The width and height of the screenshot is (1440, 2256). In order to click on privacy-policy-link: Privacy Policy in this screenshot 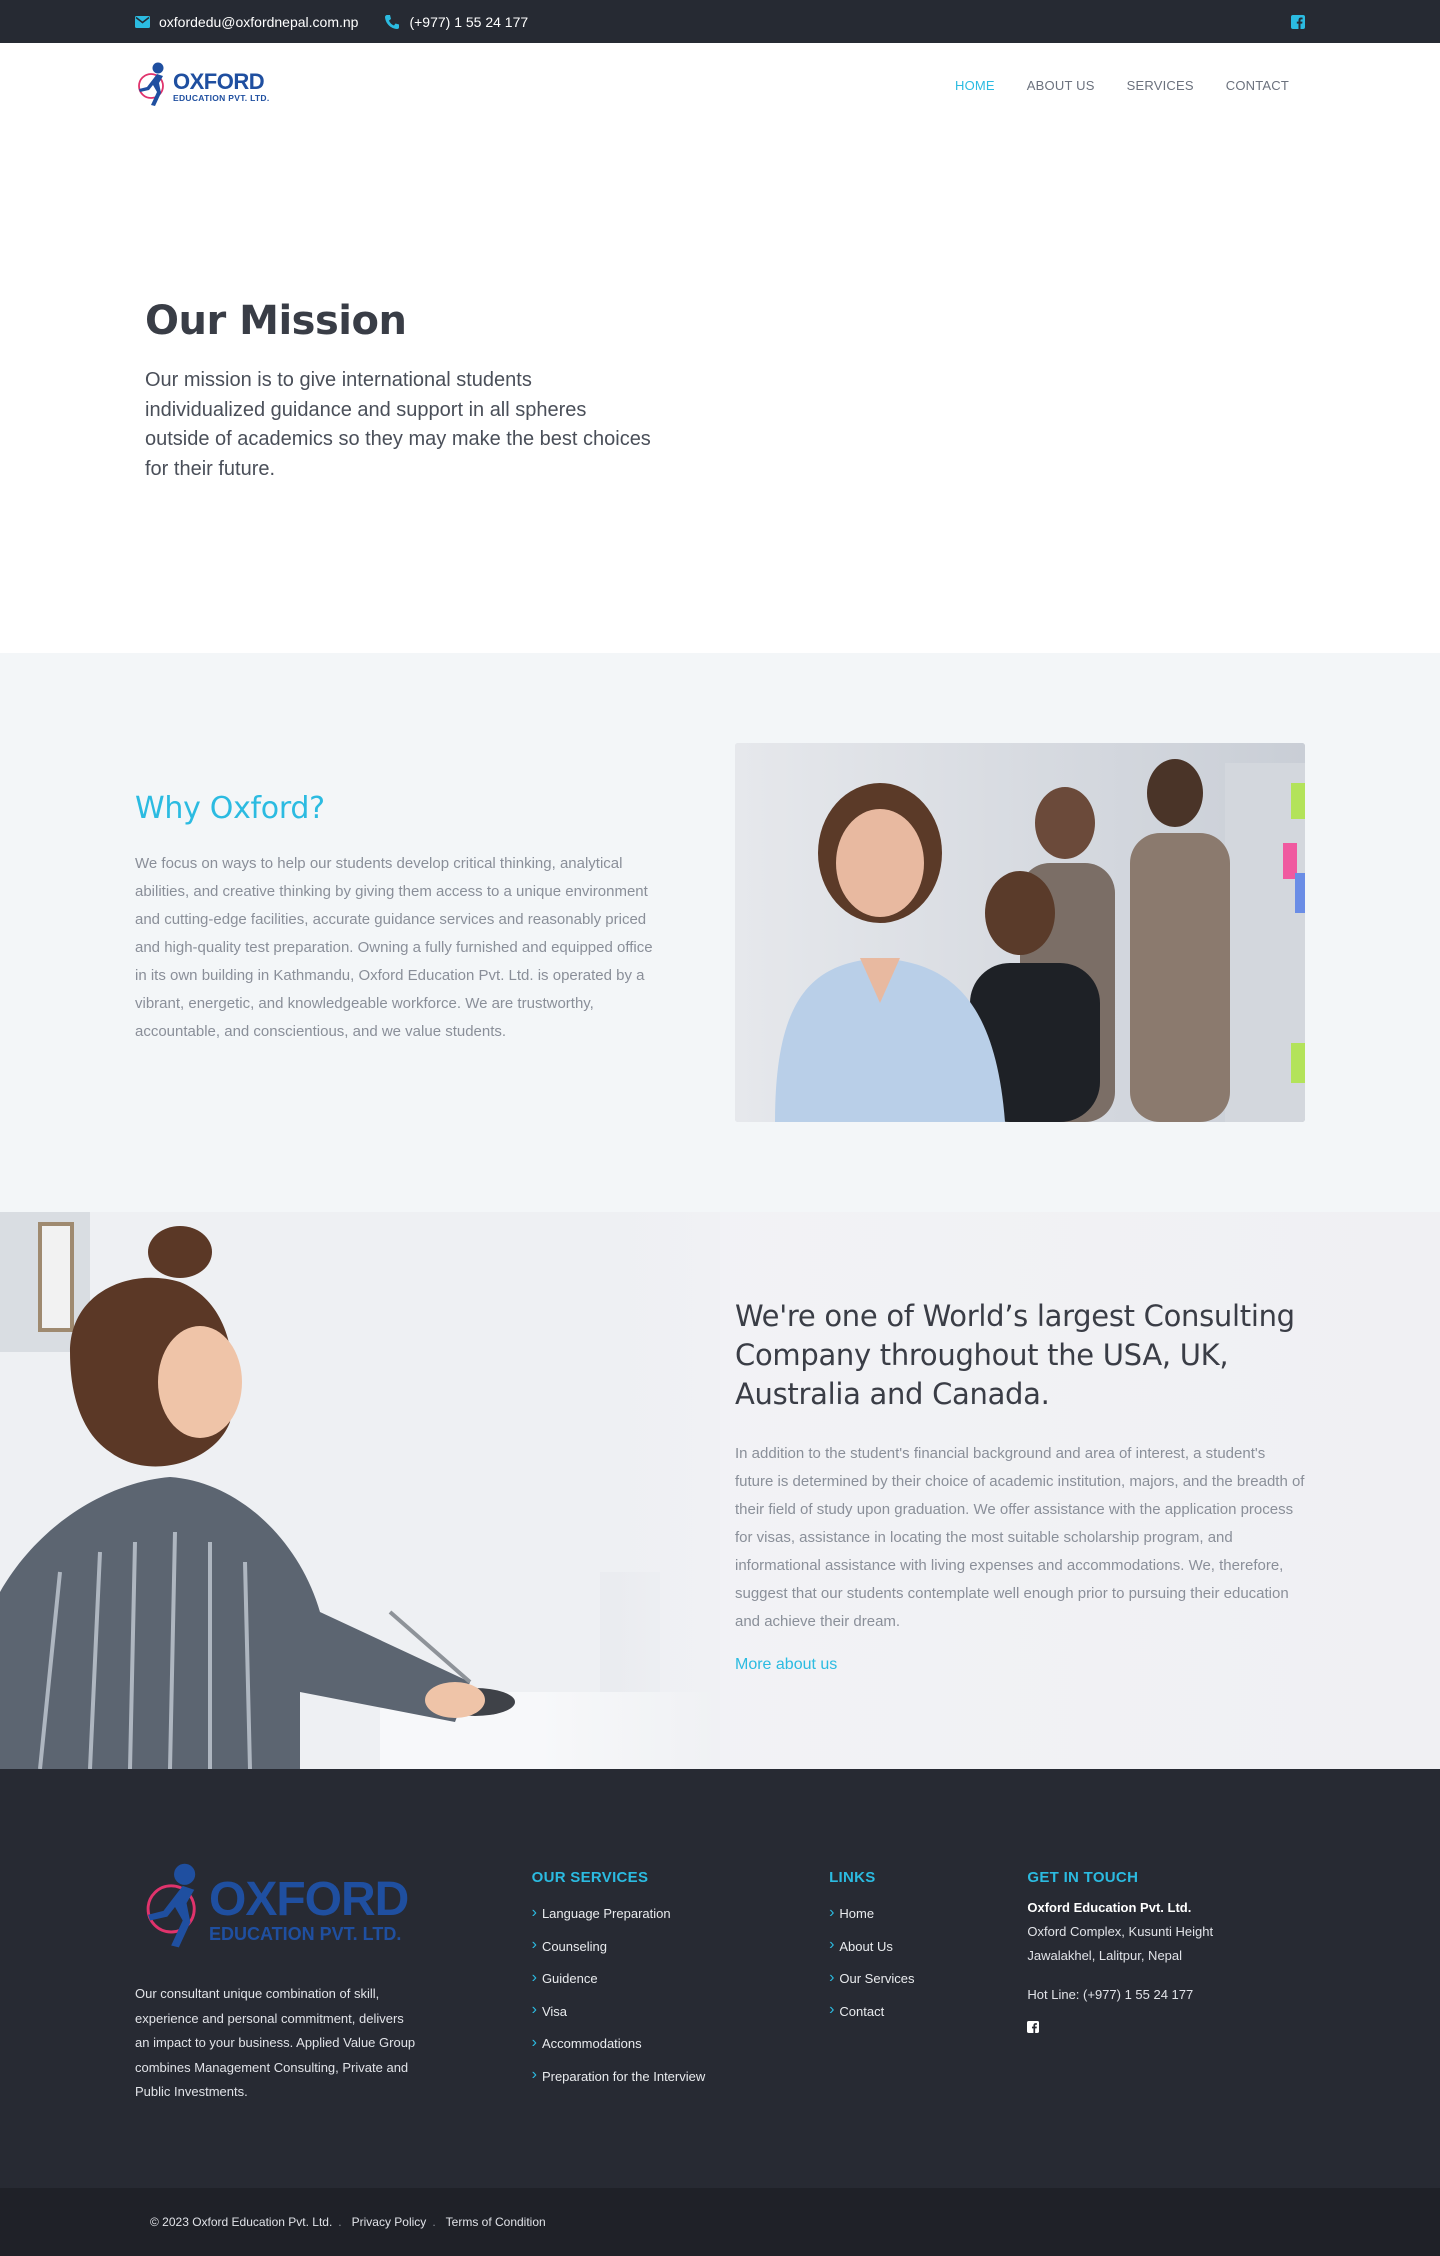, I will do `click(389, 2222)`.